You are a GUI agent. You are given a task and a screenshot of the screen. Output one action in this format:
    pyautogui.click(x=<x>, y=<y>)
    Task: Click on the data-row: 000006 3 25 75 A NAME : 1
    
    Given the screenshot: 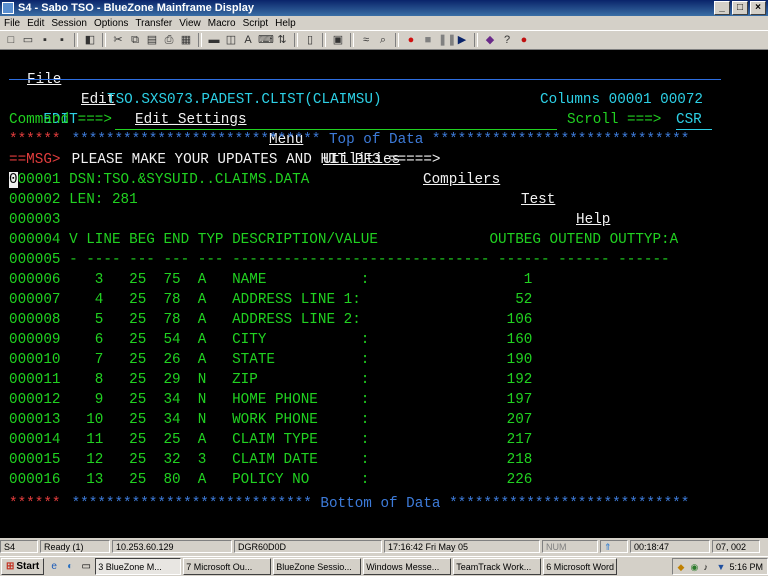 What is the action you would take?
    pyautogui.click(x=270, y=280)
    